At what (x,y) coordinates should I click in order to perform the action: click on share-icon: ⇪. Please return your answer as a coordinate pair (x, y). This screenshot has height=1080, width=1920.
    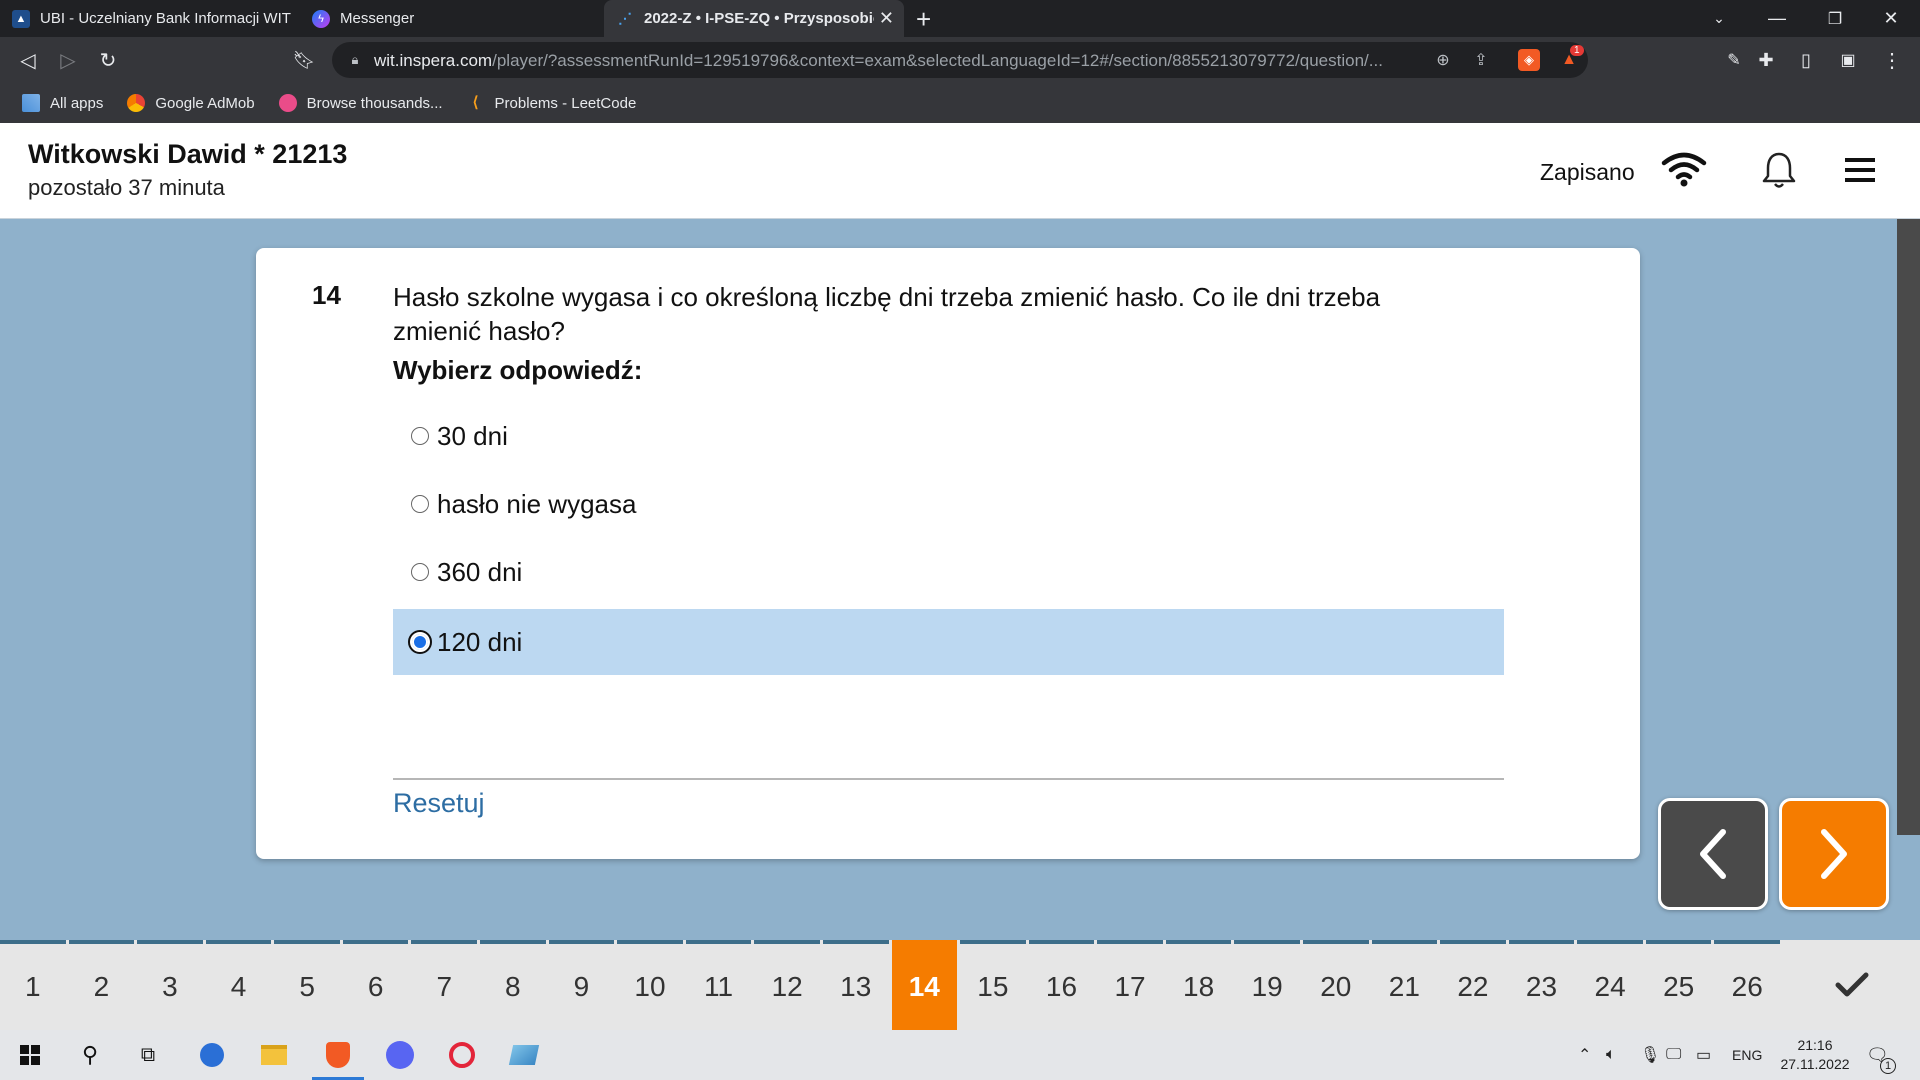
    Looking at the image, I should click on (1481, 60).